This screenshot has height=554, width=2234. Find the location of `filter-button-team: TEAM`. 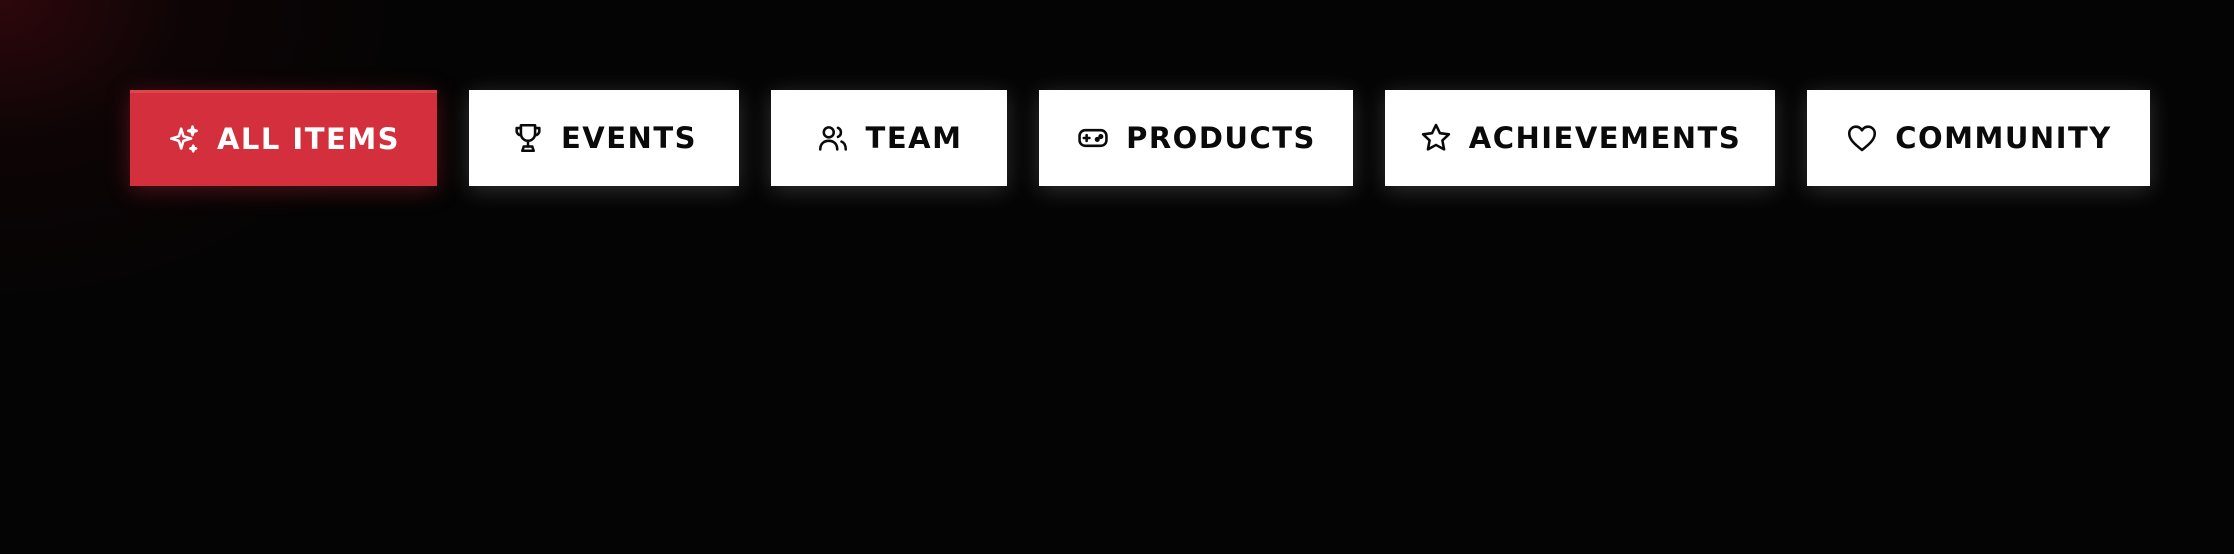

filter-button-team: TEAM is located at coordinates (889, 138).